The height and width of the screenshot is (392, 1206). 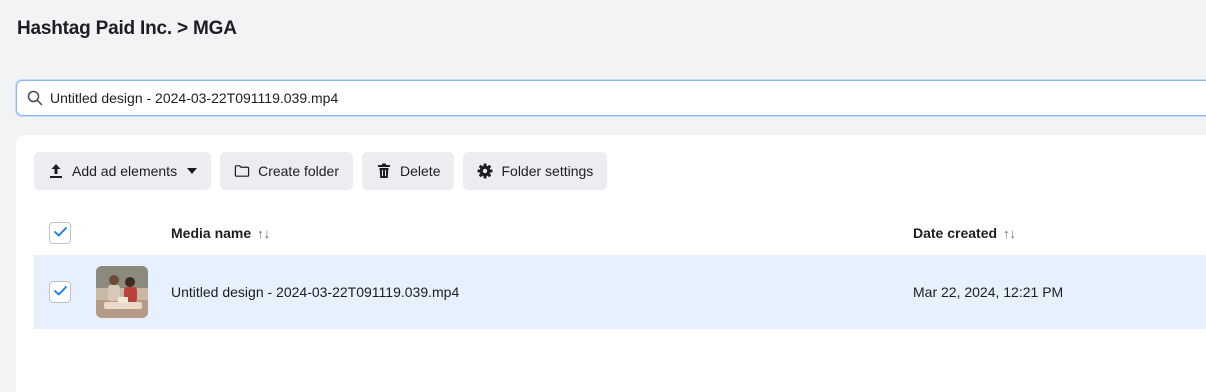 I want to click on delete-label: Delete, so click(x=420, y=171).